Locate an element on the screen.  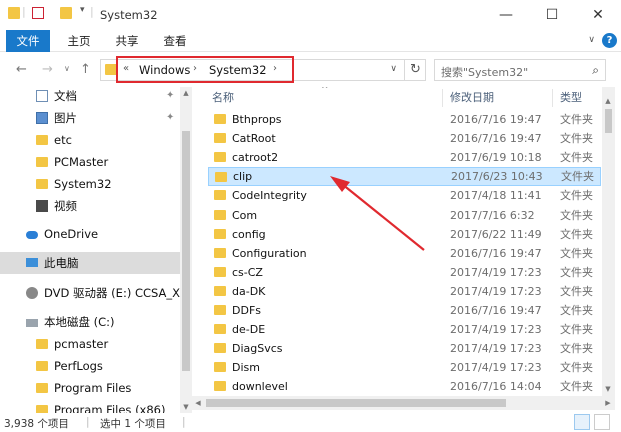
search-icon: ⌕ is located at coordinates (595, 70).